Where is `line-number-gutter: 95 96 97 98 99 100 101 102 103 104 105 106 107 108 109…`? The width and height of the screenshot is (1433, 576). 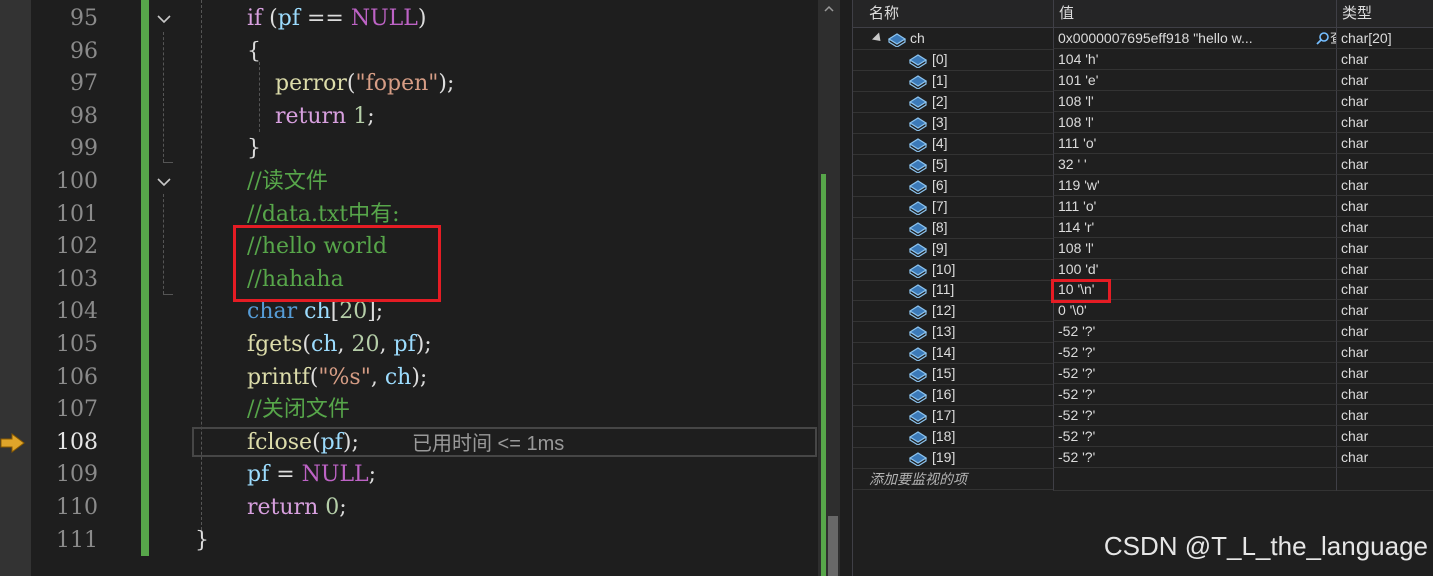 line-number-gutter: 95 96 97 98 99 100 101 102 103 104 105 106 107 108 109… is located at coordinates (69, 288).